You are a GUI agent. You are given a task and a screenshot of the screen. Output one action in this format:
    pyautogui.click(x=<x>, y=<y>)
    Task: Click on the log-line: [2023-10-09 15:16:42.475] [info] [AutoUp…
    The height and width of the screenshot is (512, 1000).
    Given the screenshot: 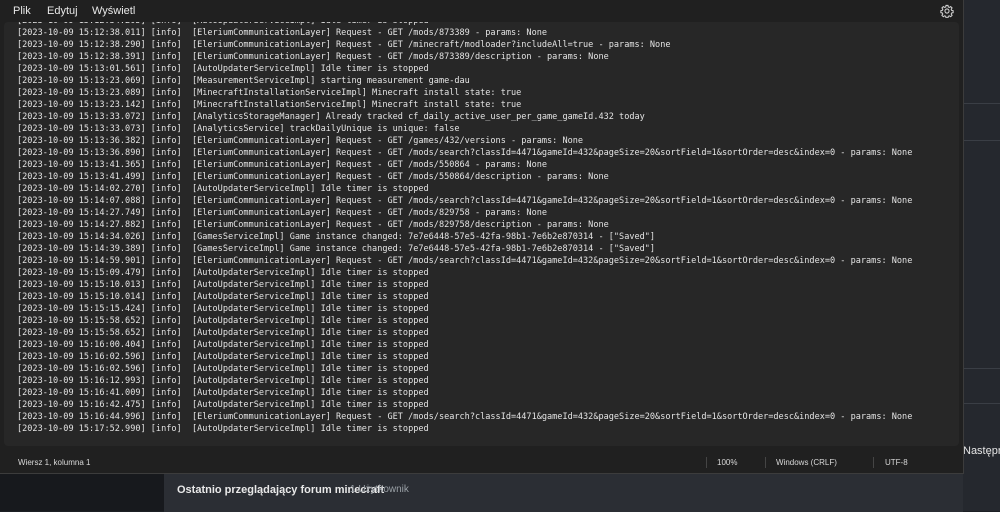 What is the action you would take?
    pyautogui.click(x=223, y=405)
    